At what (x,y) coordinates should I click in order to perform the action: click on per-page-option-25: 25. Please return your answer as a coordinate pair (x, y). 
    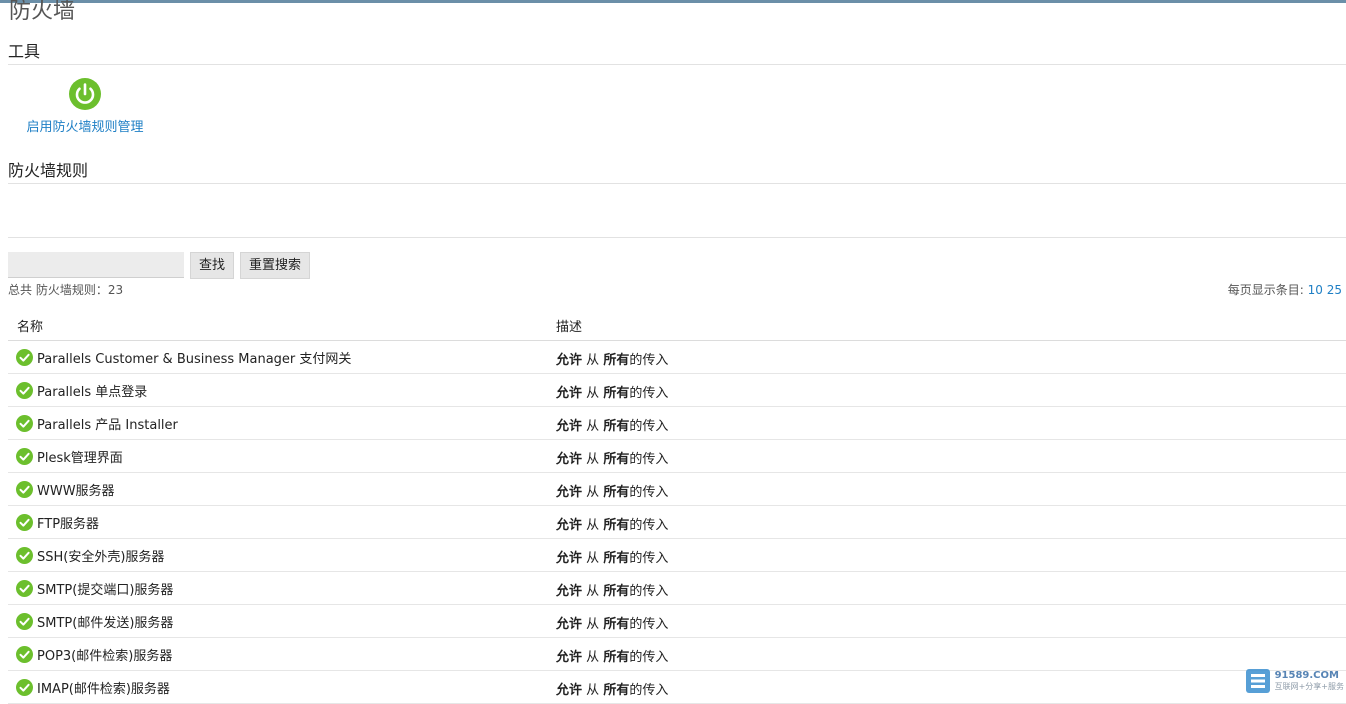
    Looking at the image, I should click on (1334, 290).